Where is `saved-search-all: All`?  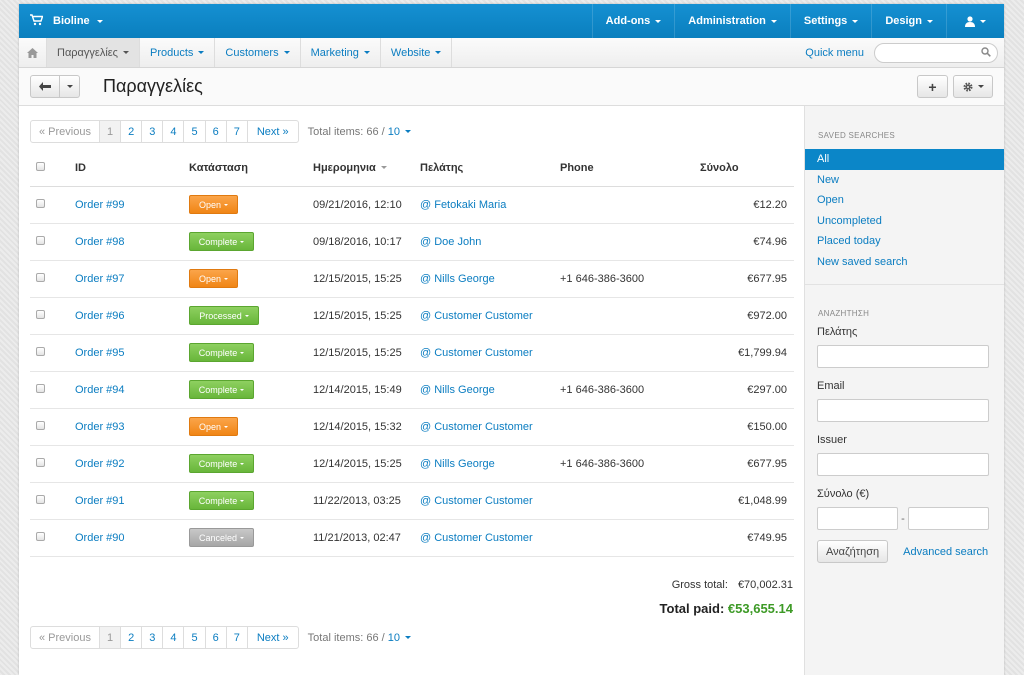
saved-search-all: All is located at coordinates (904, 159).